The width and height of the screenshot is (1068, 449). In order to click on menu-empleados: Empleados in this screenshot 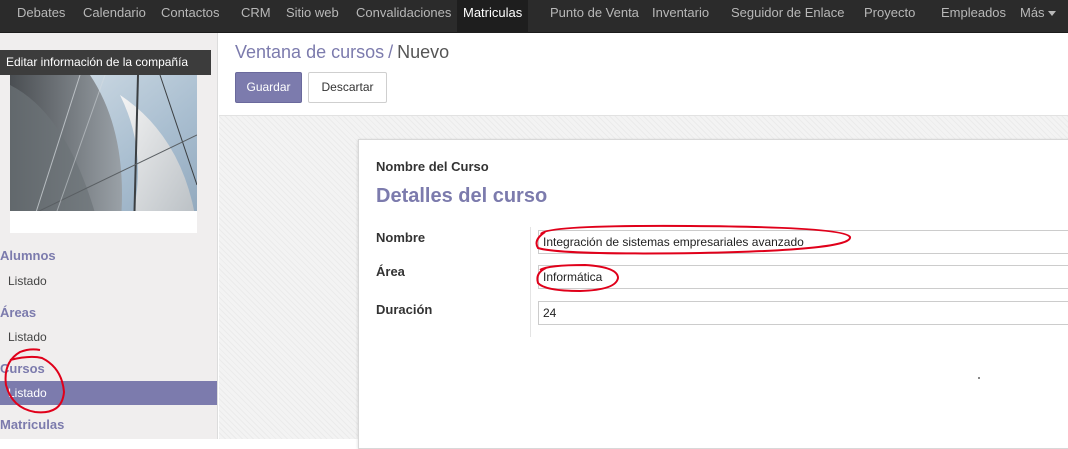, I will do `click(973, 16)`.